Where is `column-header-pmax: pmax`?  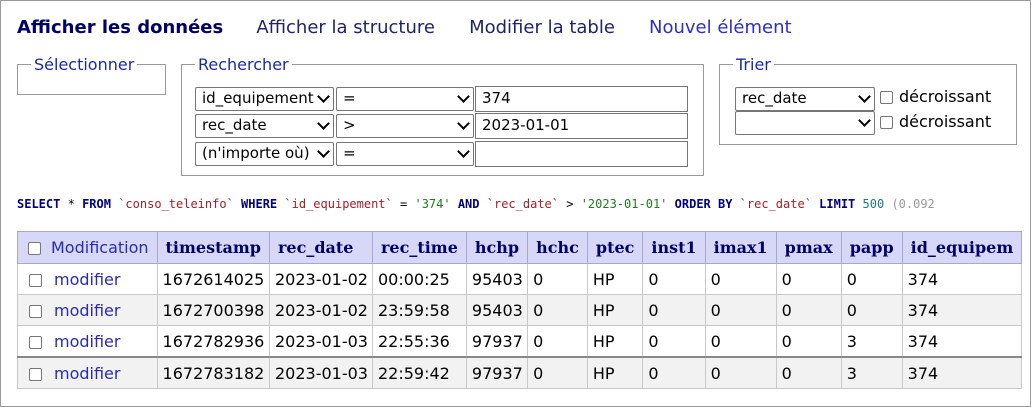
column-header-pmax: pmax is located at coordinates (808, 247).